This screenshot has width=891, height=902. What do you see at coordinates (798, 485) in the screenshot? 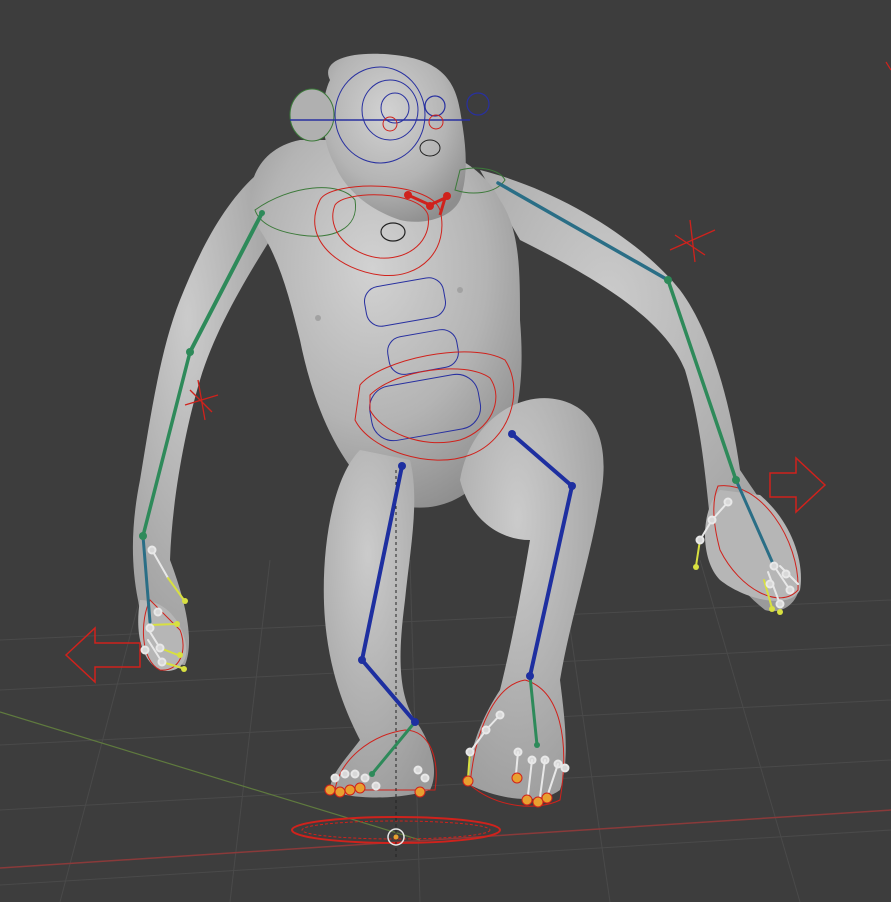
I see `ik-arrow-icon` at bounding box center [798, 485].